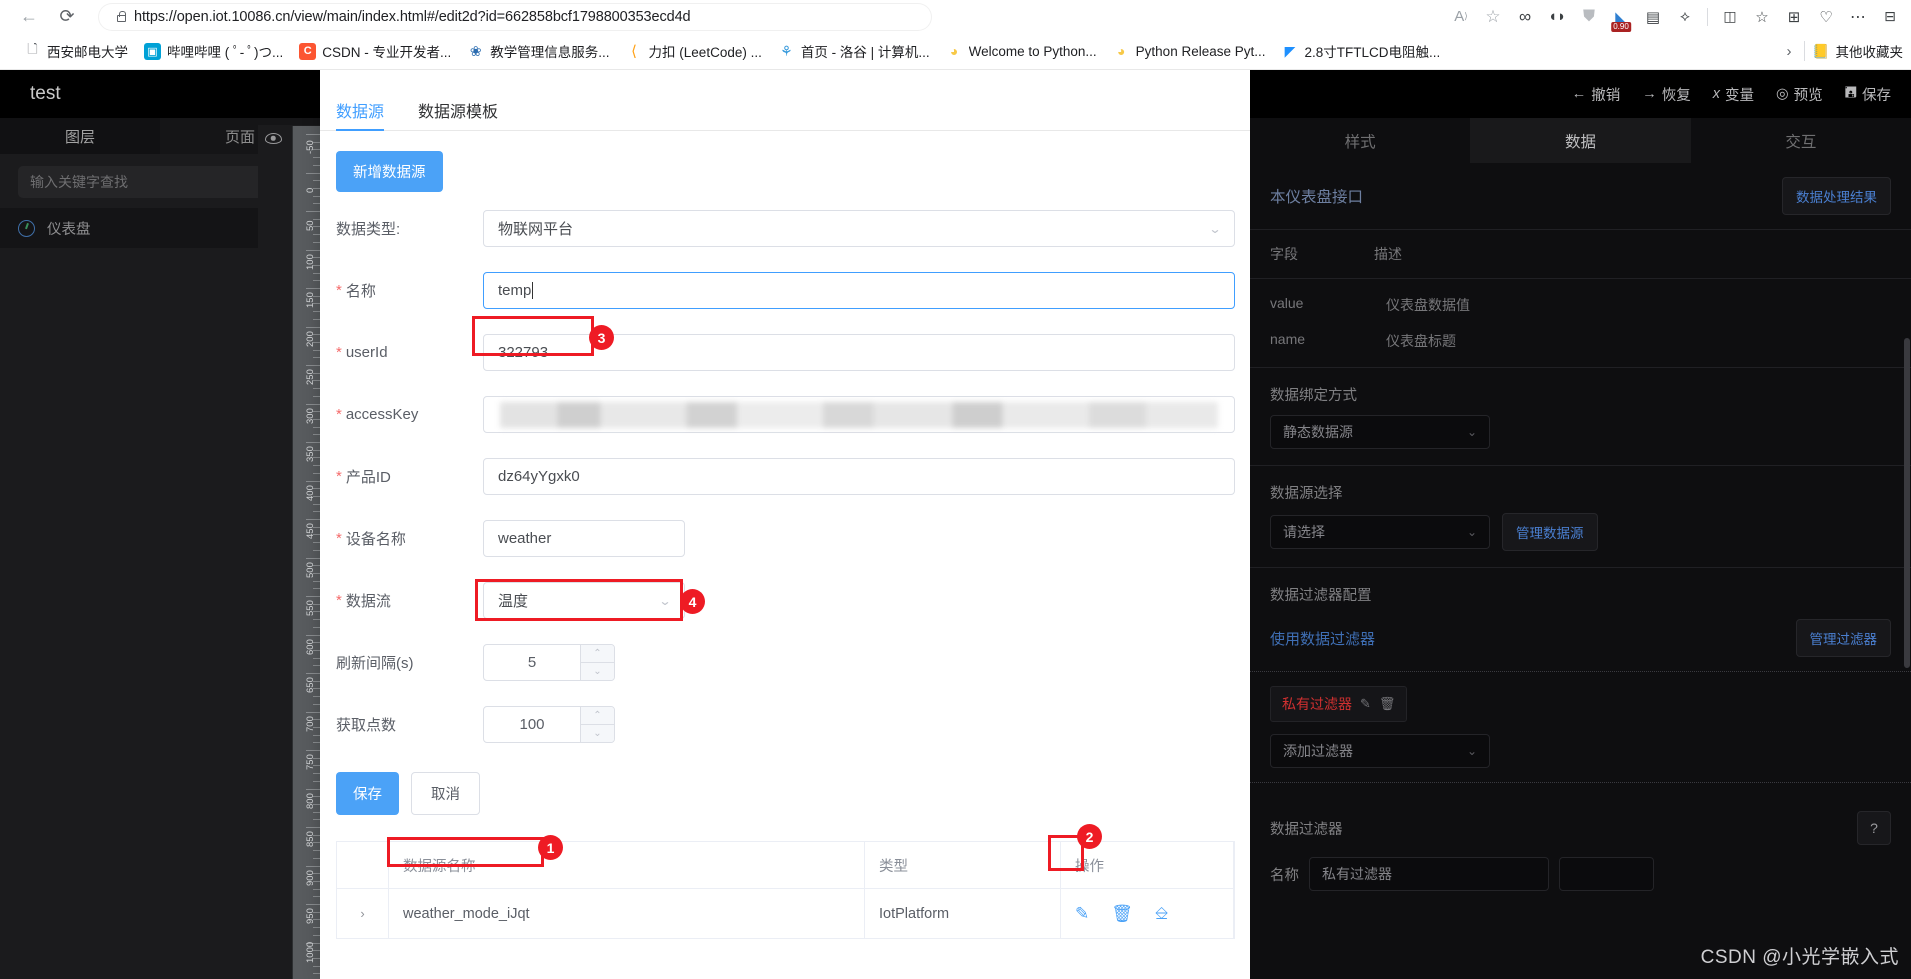 Image resolution: width=1911 pixels, height=979 pixels. What do you see at coordinates (1429, 874) in the screenshot?
I see `filter-name-input: 私有过滤器` at bounding box center [1429, 874].